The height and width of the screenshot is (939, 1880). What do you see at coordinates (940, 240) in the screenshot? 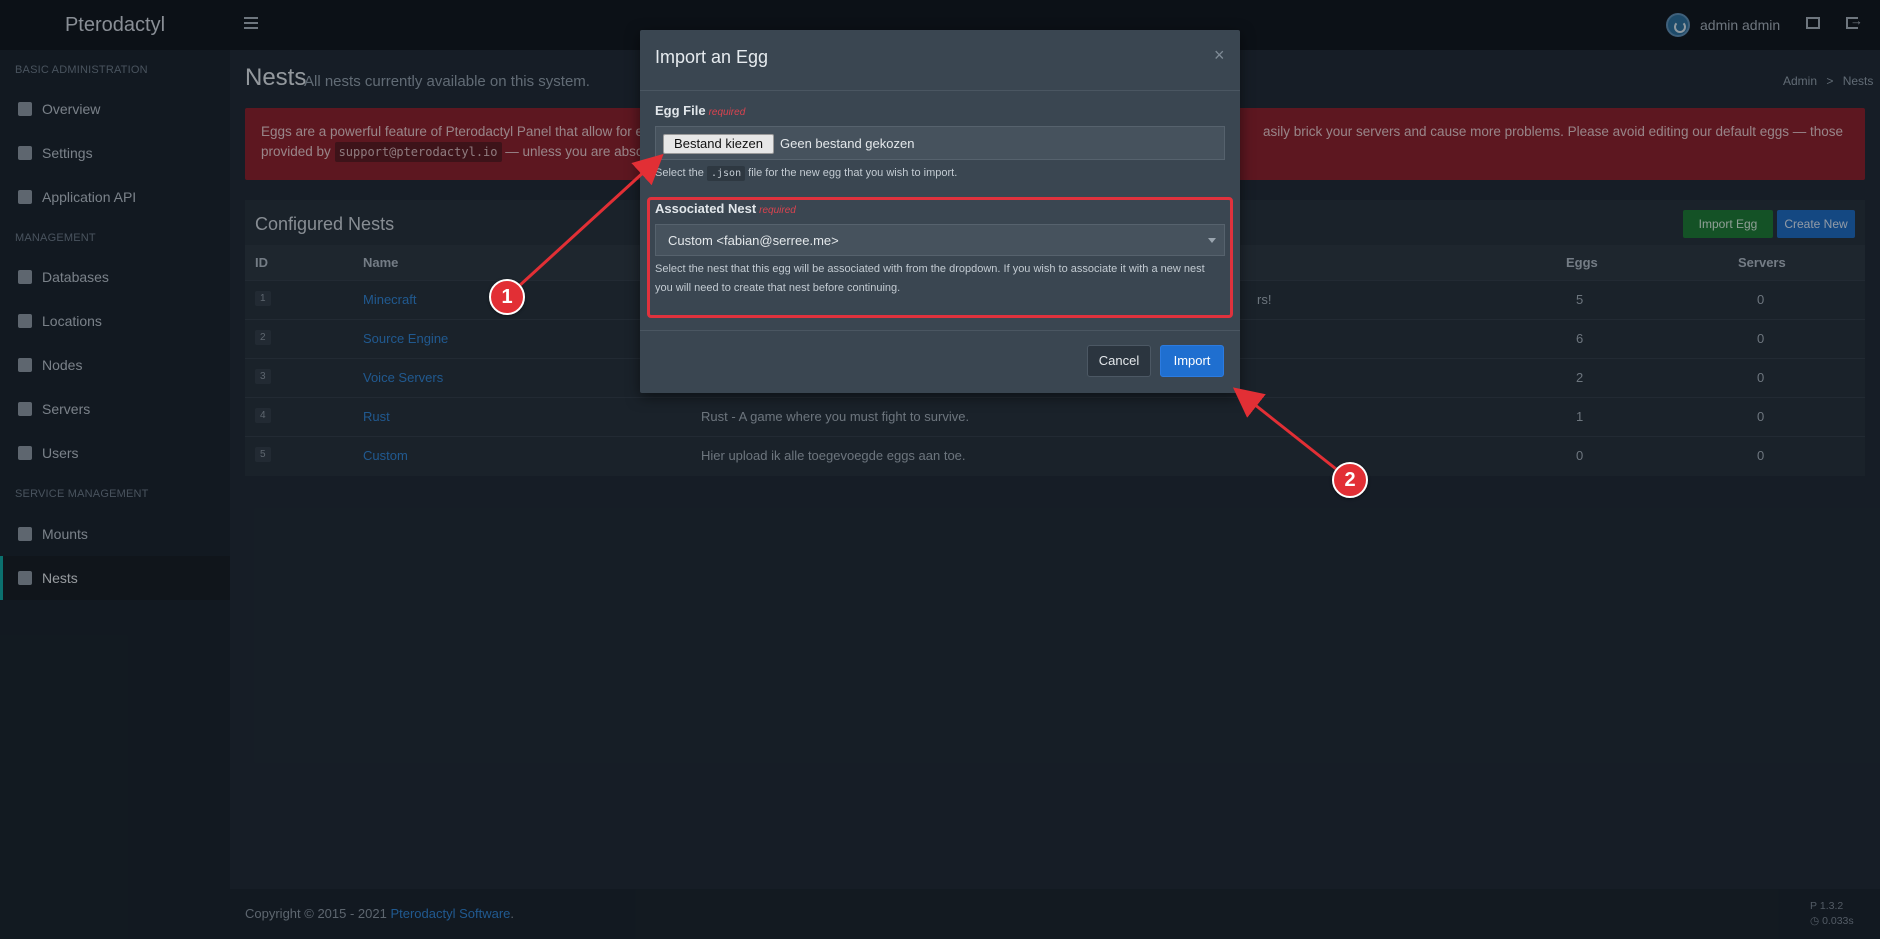
I see `associated-nest-select: Custom <fabian@serree.me>` at bounding box center [940, 240].